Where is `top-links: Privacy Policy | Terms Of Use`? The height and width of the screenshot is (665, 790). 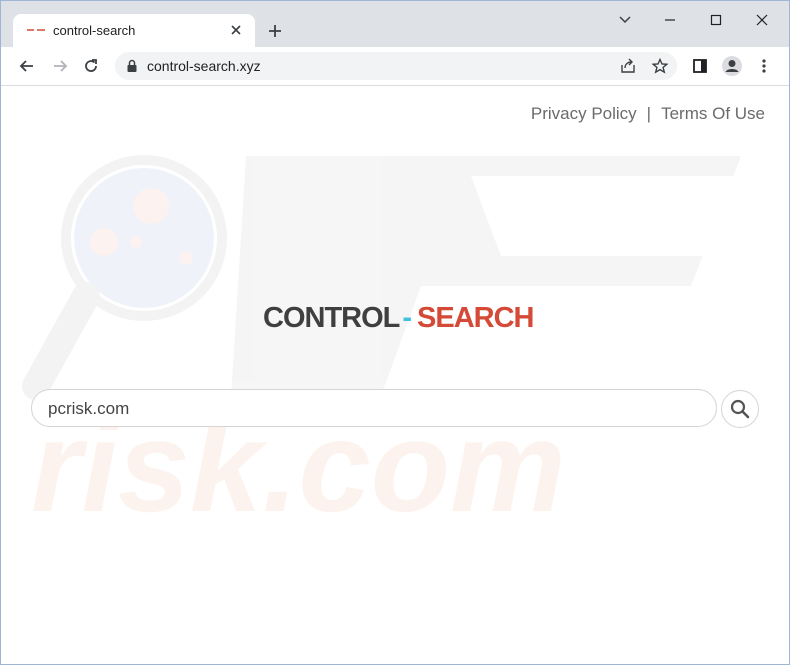 top-links: Privacy Policy | Terms Of Use is located at coordinates (648, 114).